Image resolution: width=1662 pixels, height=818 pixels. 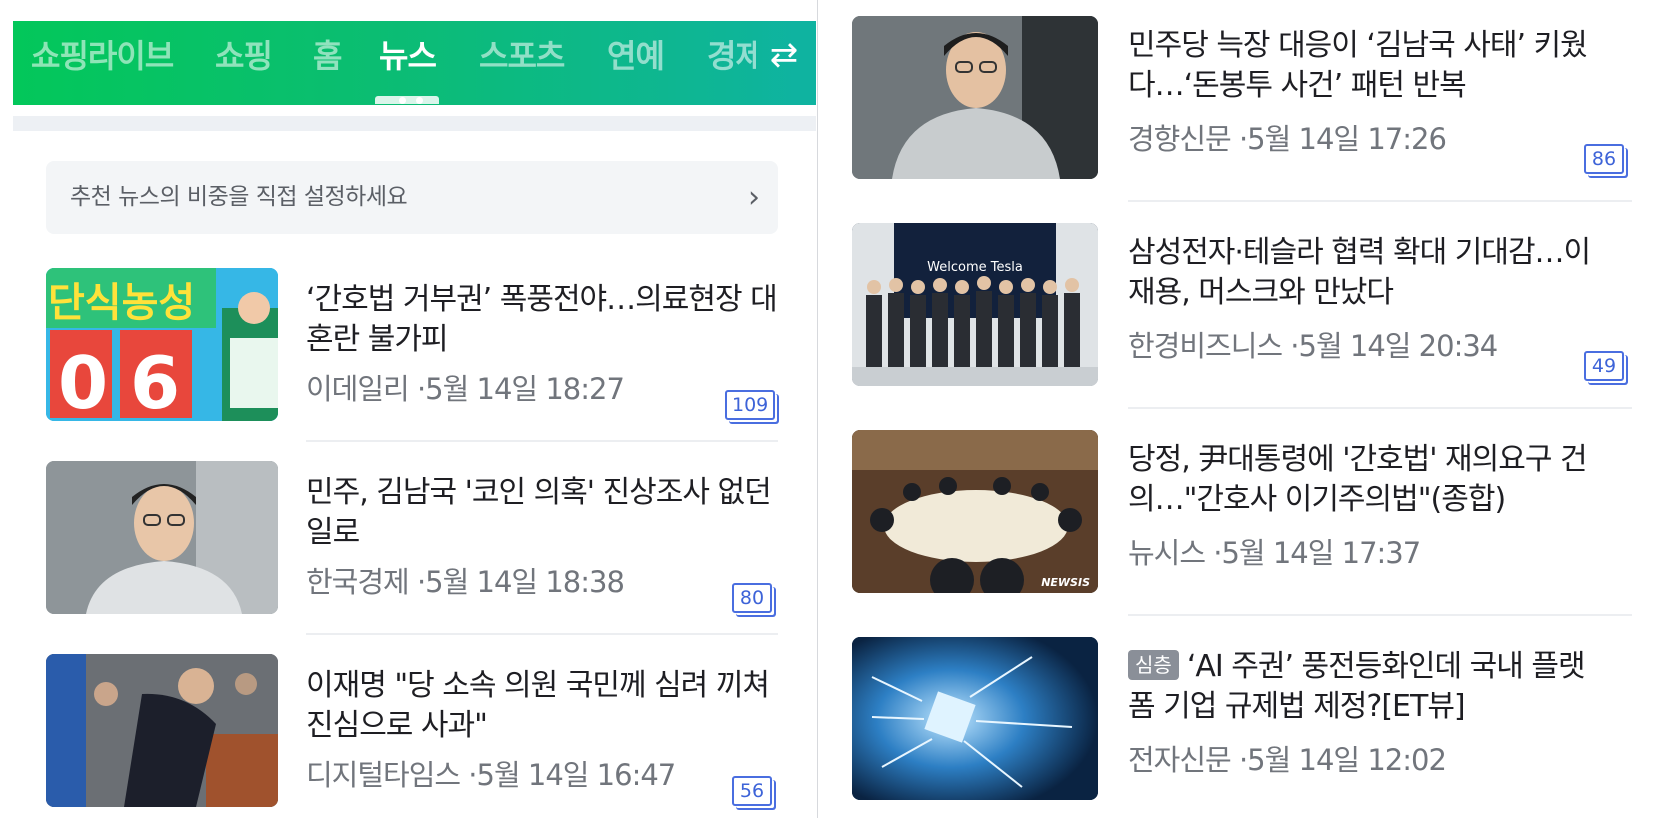 I want to click on news-item: Welcome Tesla 삼성전자·테슬라 협력 확대 기대감…이재용, 머스, so click(x=1242, y=305).